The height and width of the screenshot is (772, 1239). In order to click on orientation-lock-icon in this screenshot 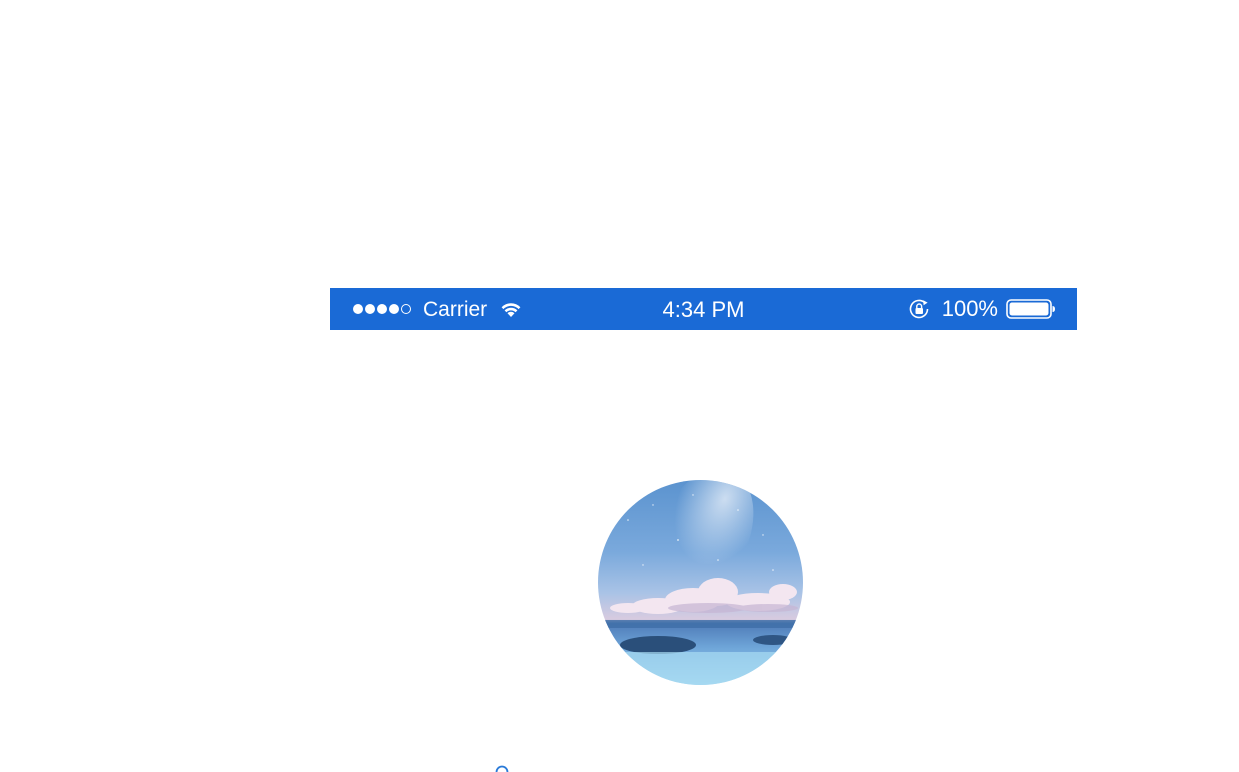, I will do `click(920, 309)`.